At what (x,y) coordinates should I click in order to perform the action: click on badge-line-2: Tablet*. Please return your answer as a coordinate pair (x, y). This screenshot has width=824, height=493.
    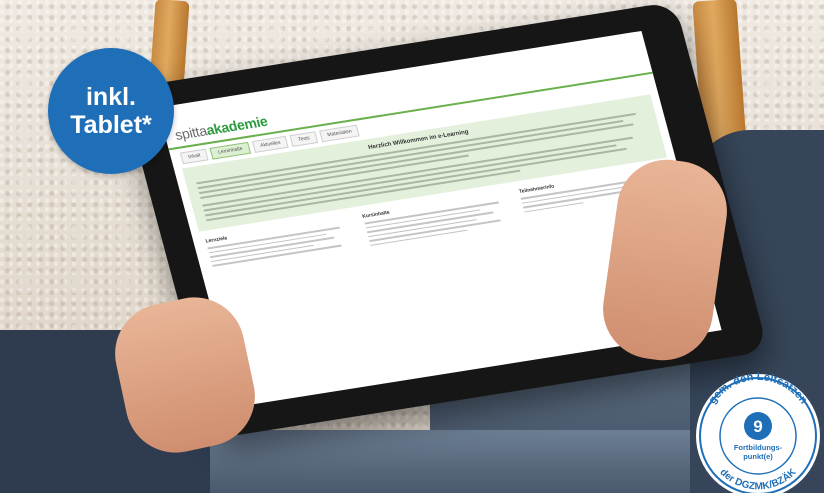
    Looking at the image, I should click on (111, 125).